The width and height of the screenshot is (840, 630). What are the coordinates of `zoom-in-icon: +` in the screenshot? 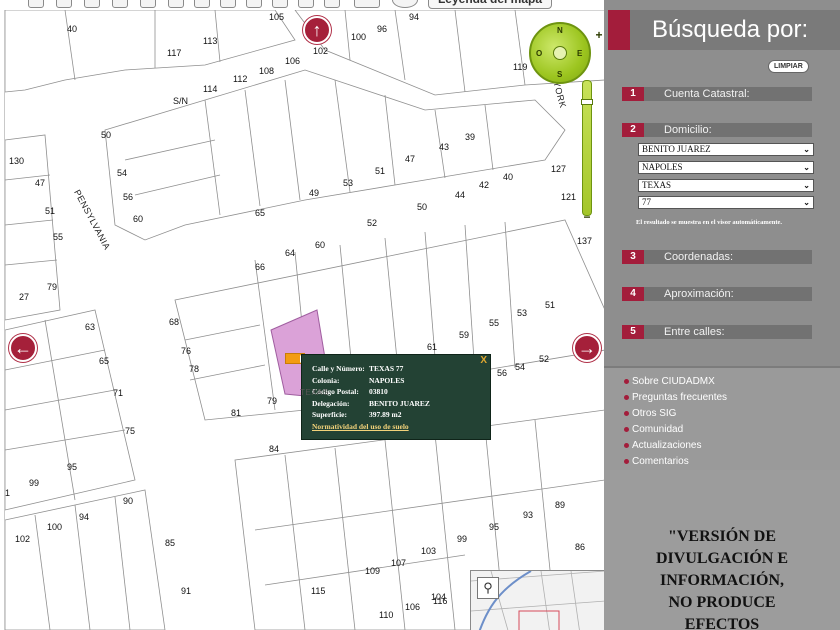 It's located at (597, 35).